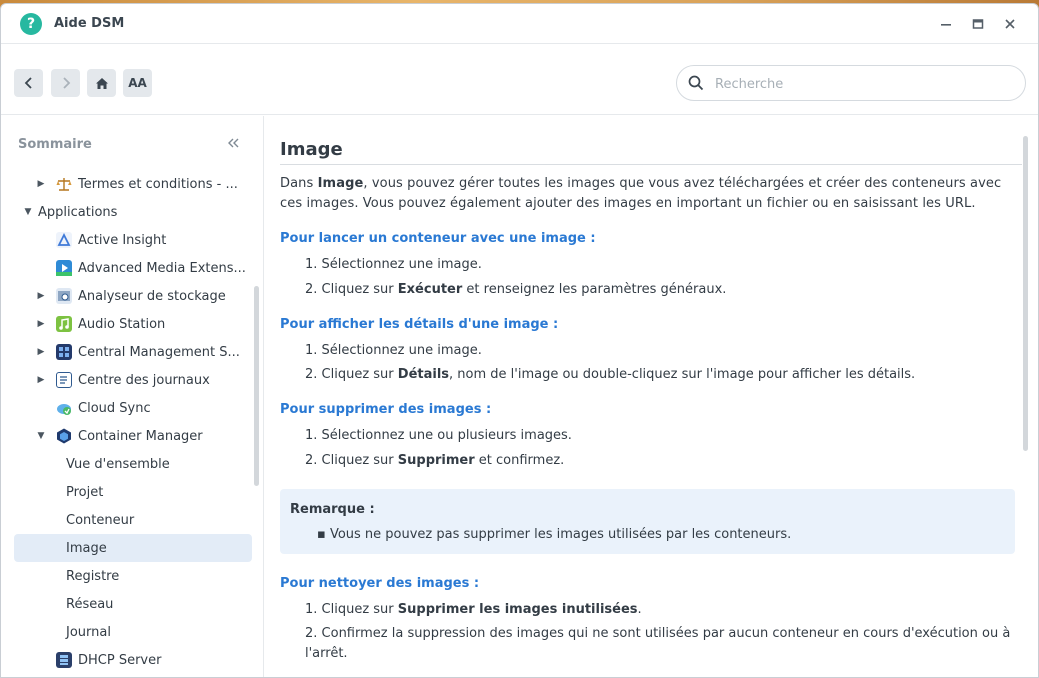 Image resolution: width=1039 pixels, height=678 pixels. What do you see at coordinates (64, 268) in the screenshot?
I see `media-extensions-icon` at bounding box center [64, 268].